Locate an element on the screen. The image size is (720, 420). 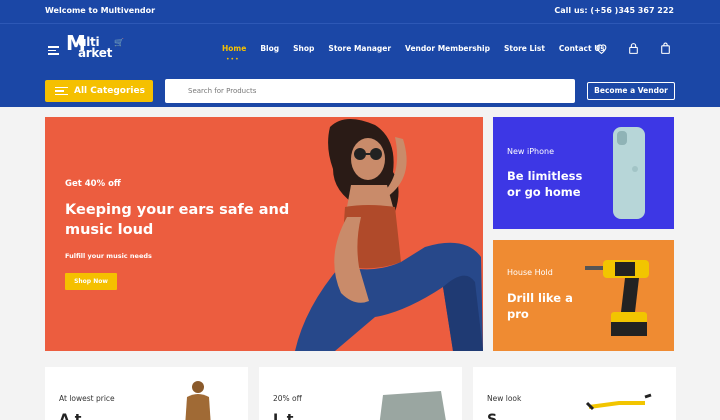
nav-home: Home is located at coordinates (234, 48).